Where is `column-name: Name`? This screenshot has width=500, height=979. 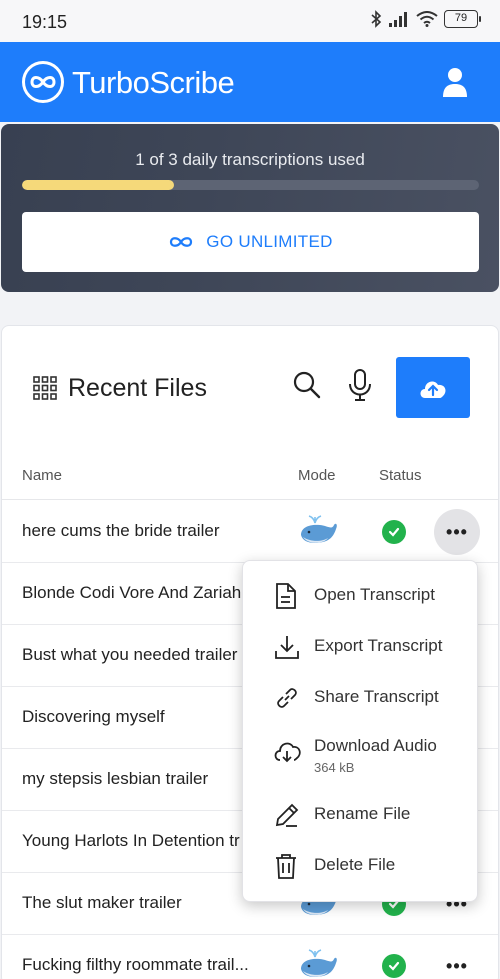
column-name: Name is located at coordinates (42, 475).